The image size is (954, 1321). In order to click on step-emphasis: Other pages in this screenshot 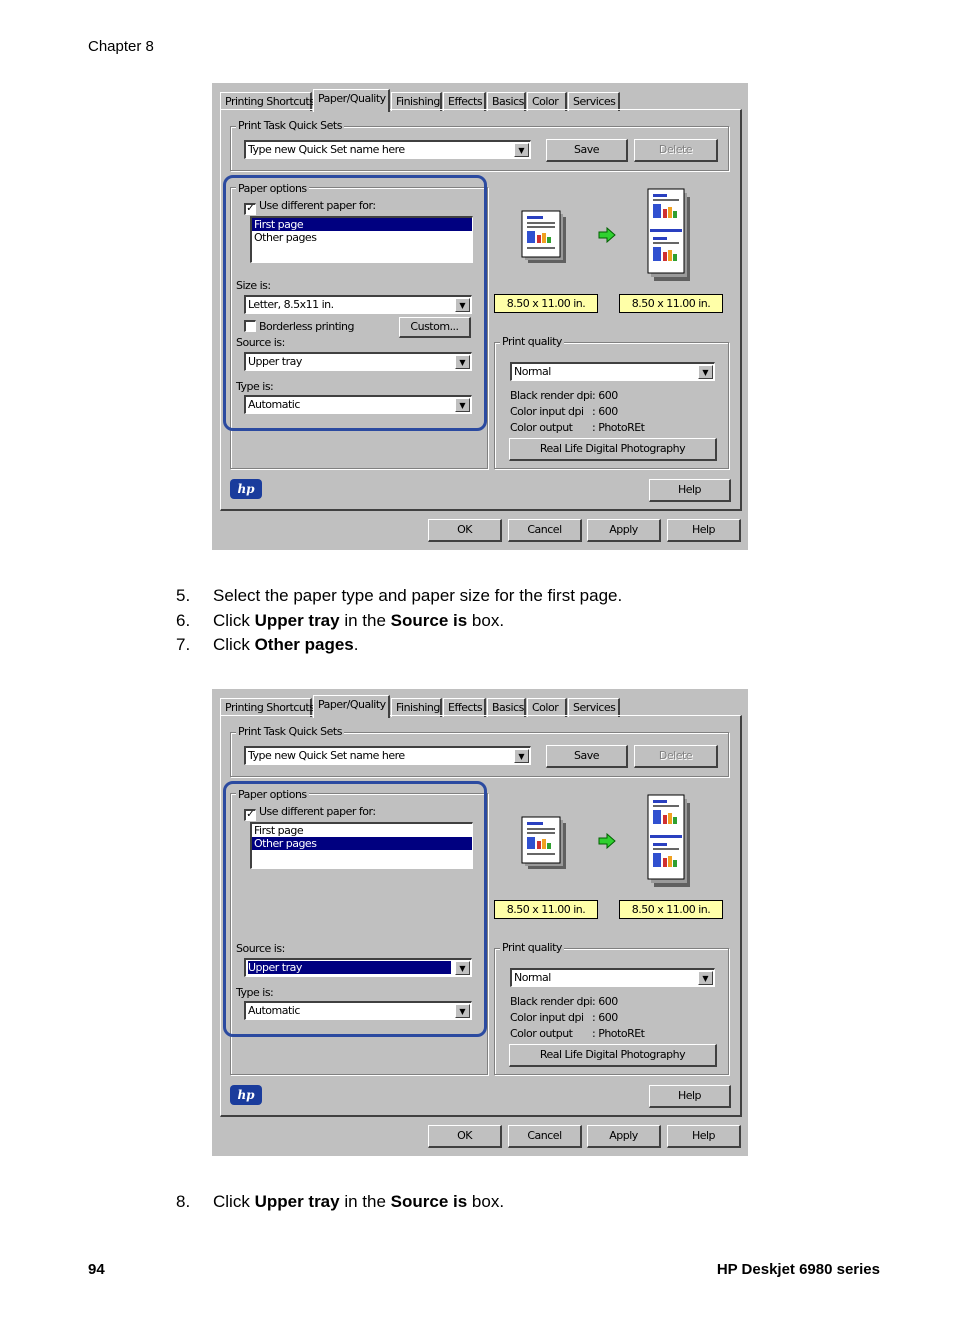, I will do `click(304, 644)`.